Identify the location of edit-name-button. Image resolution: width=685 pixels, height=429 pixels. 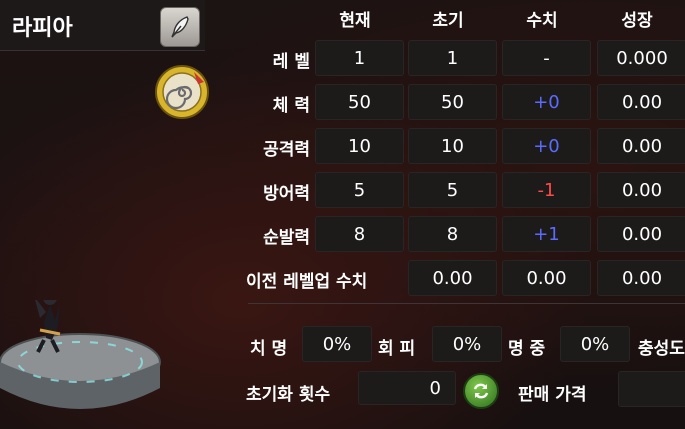
(180, 27).